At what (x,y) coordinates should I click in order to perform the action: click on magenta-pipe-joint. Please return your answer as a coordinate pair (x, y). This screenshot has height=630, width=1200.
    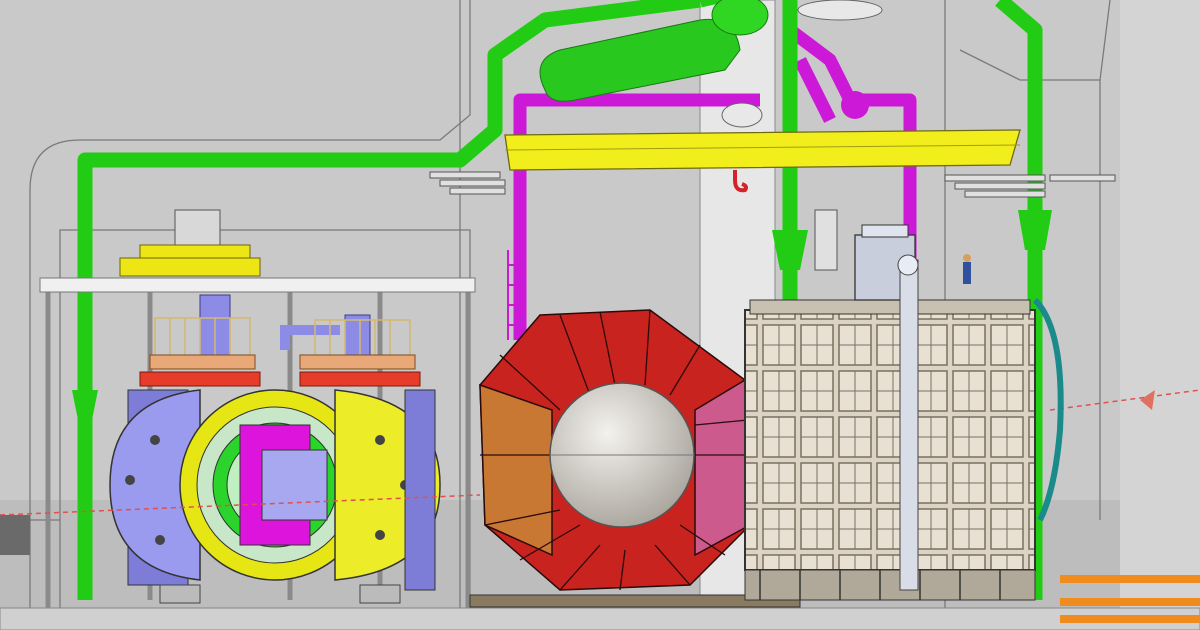
    Looking at the image, I should click on (855, 105).